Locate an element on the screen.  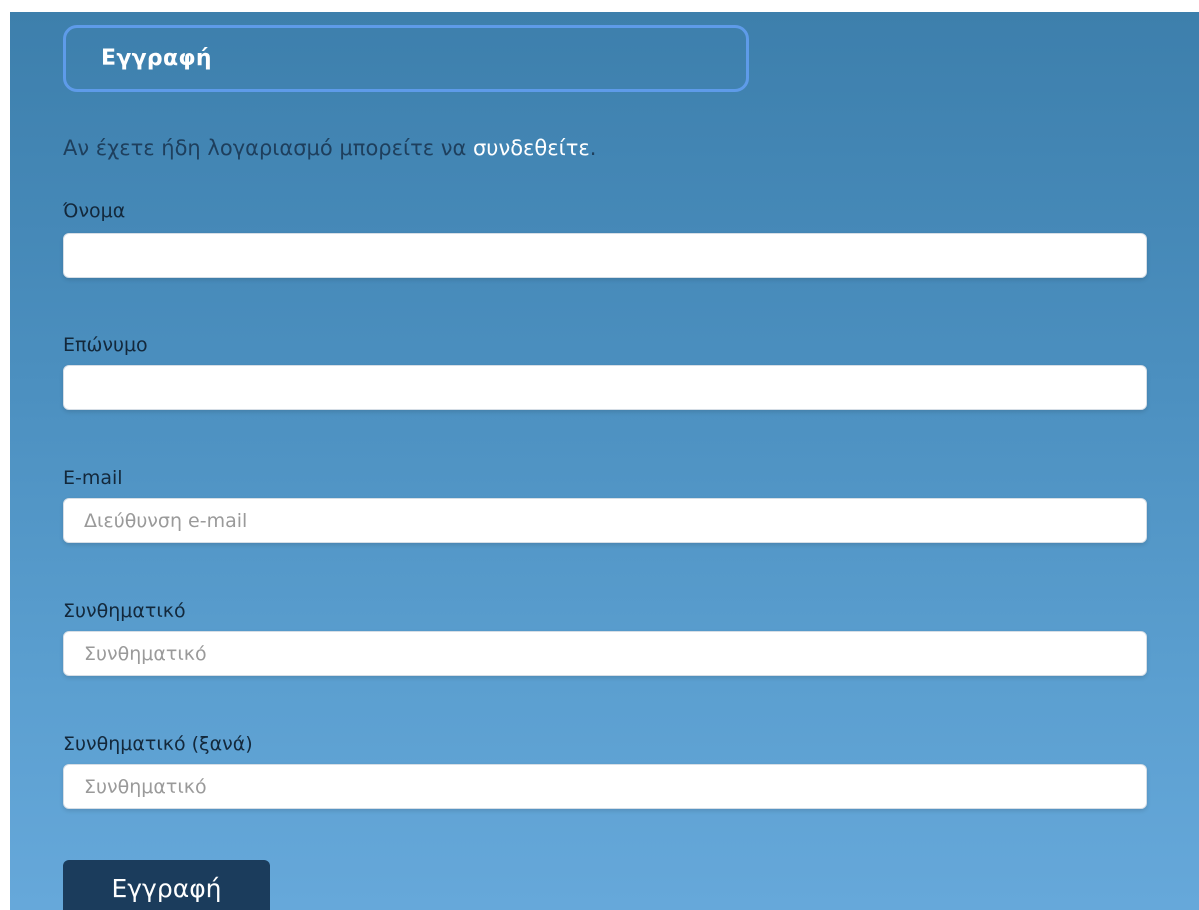
last-name-label: Επώνυμο is located at coordinates (105, 345).